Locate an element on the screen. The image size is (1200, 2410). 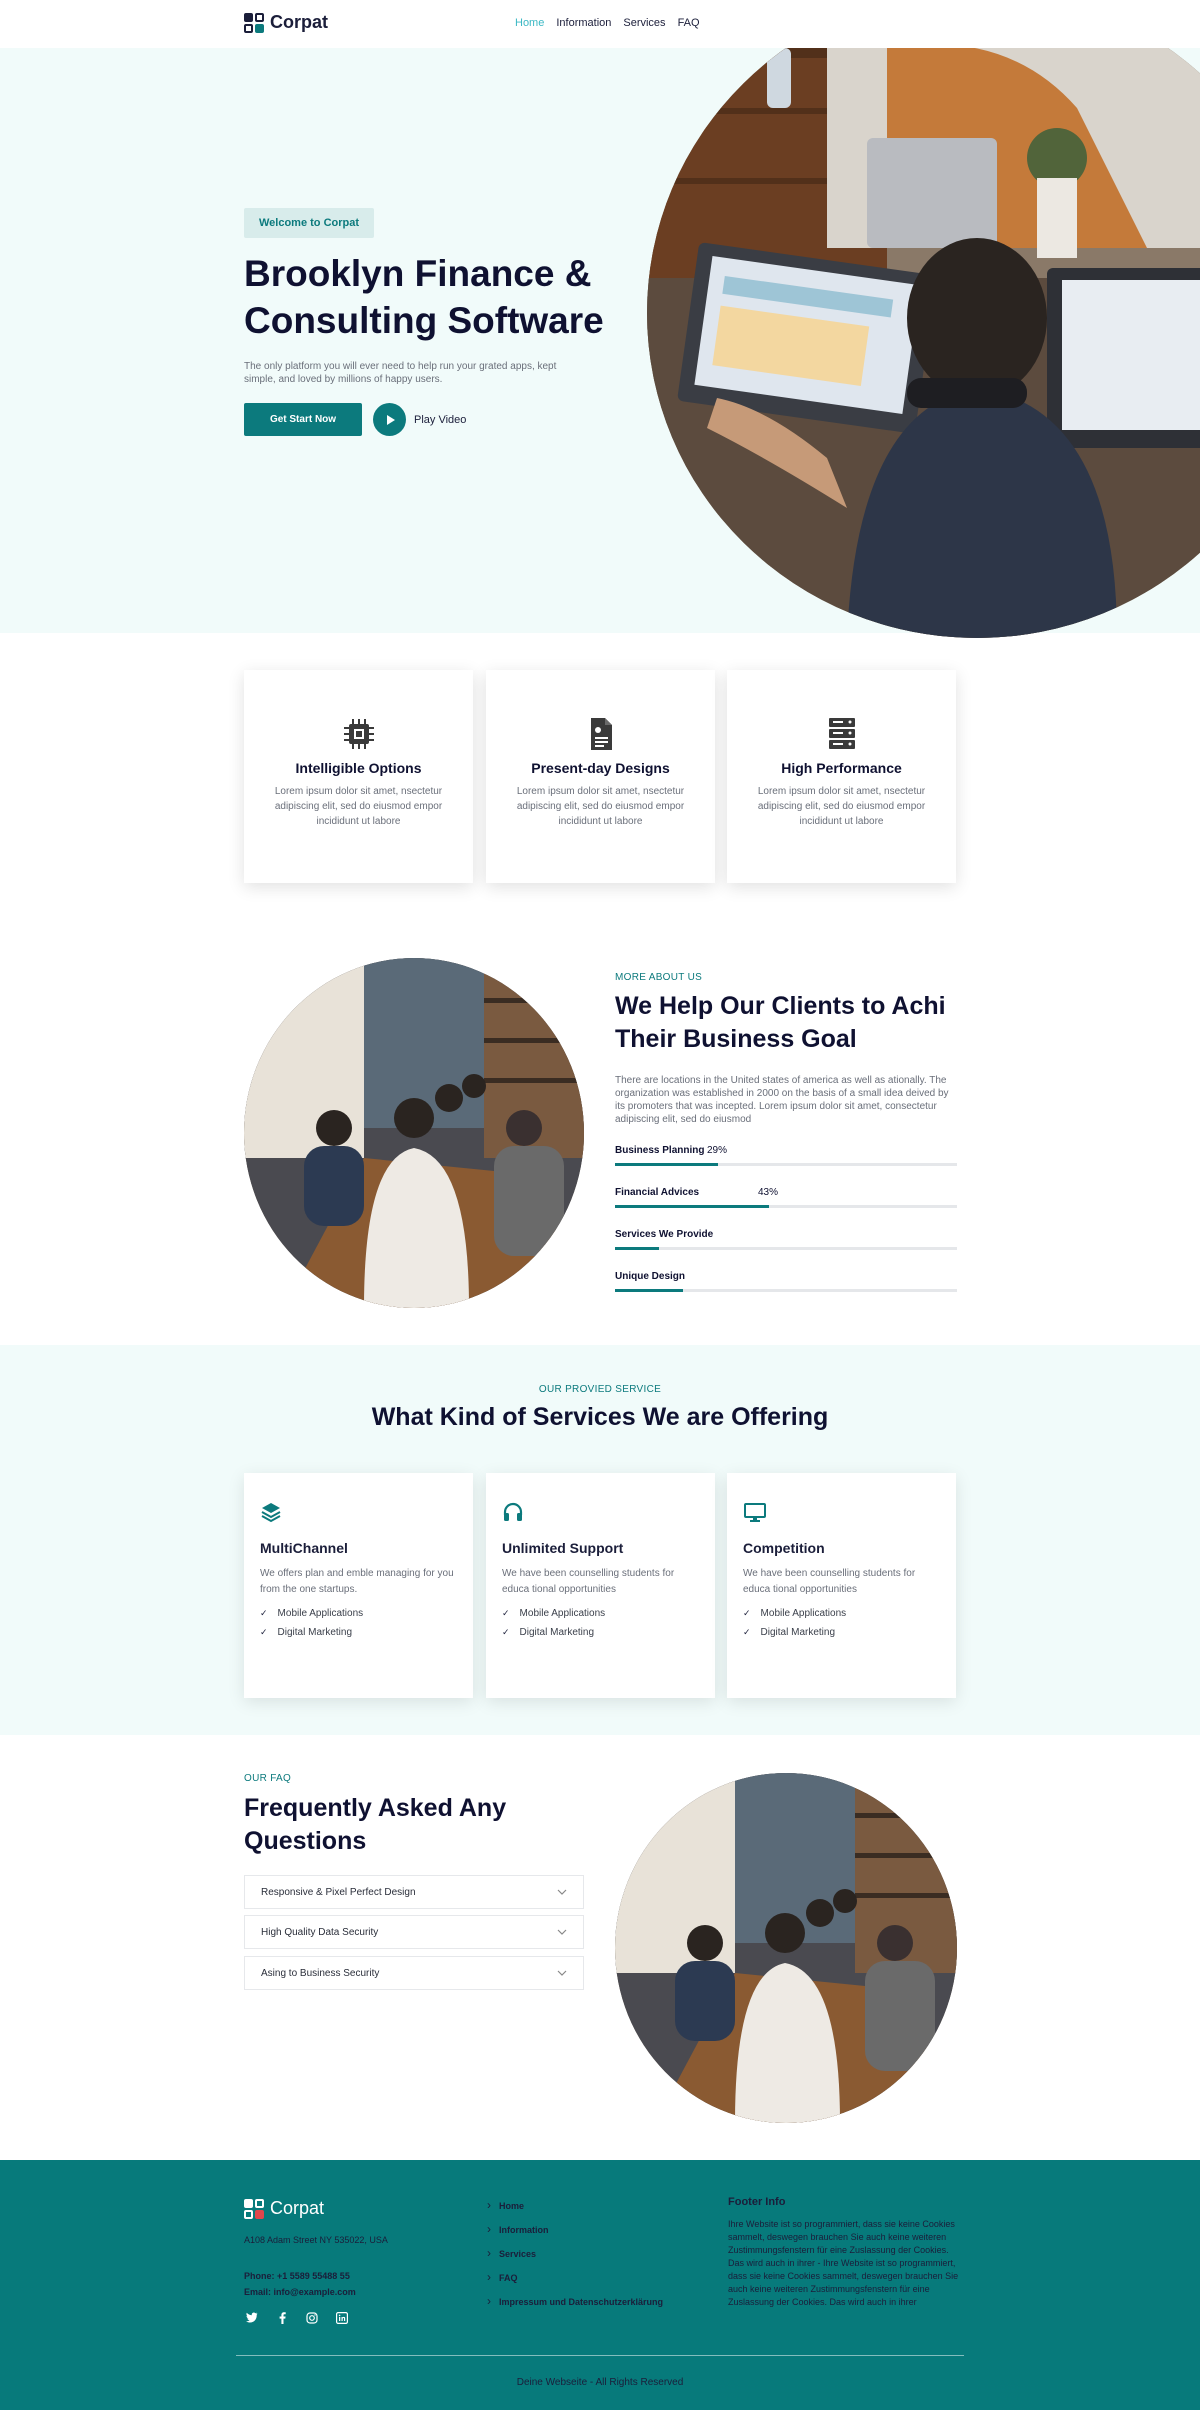
social-links is located at coordinates (297, 2319).